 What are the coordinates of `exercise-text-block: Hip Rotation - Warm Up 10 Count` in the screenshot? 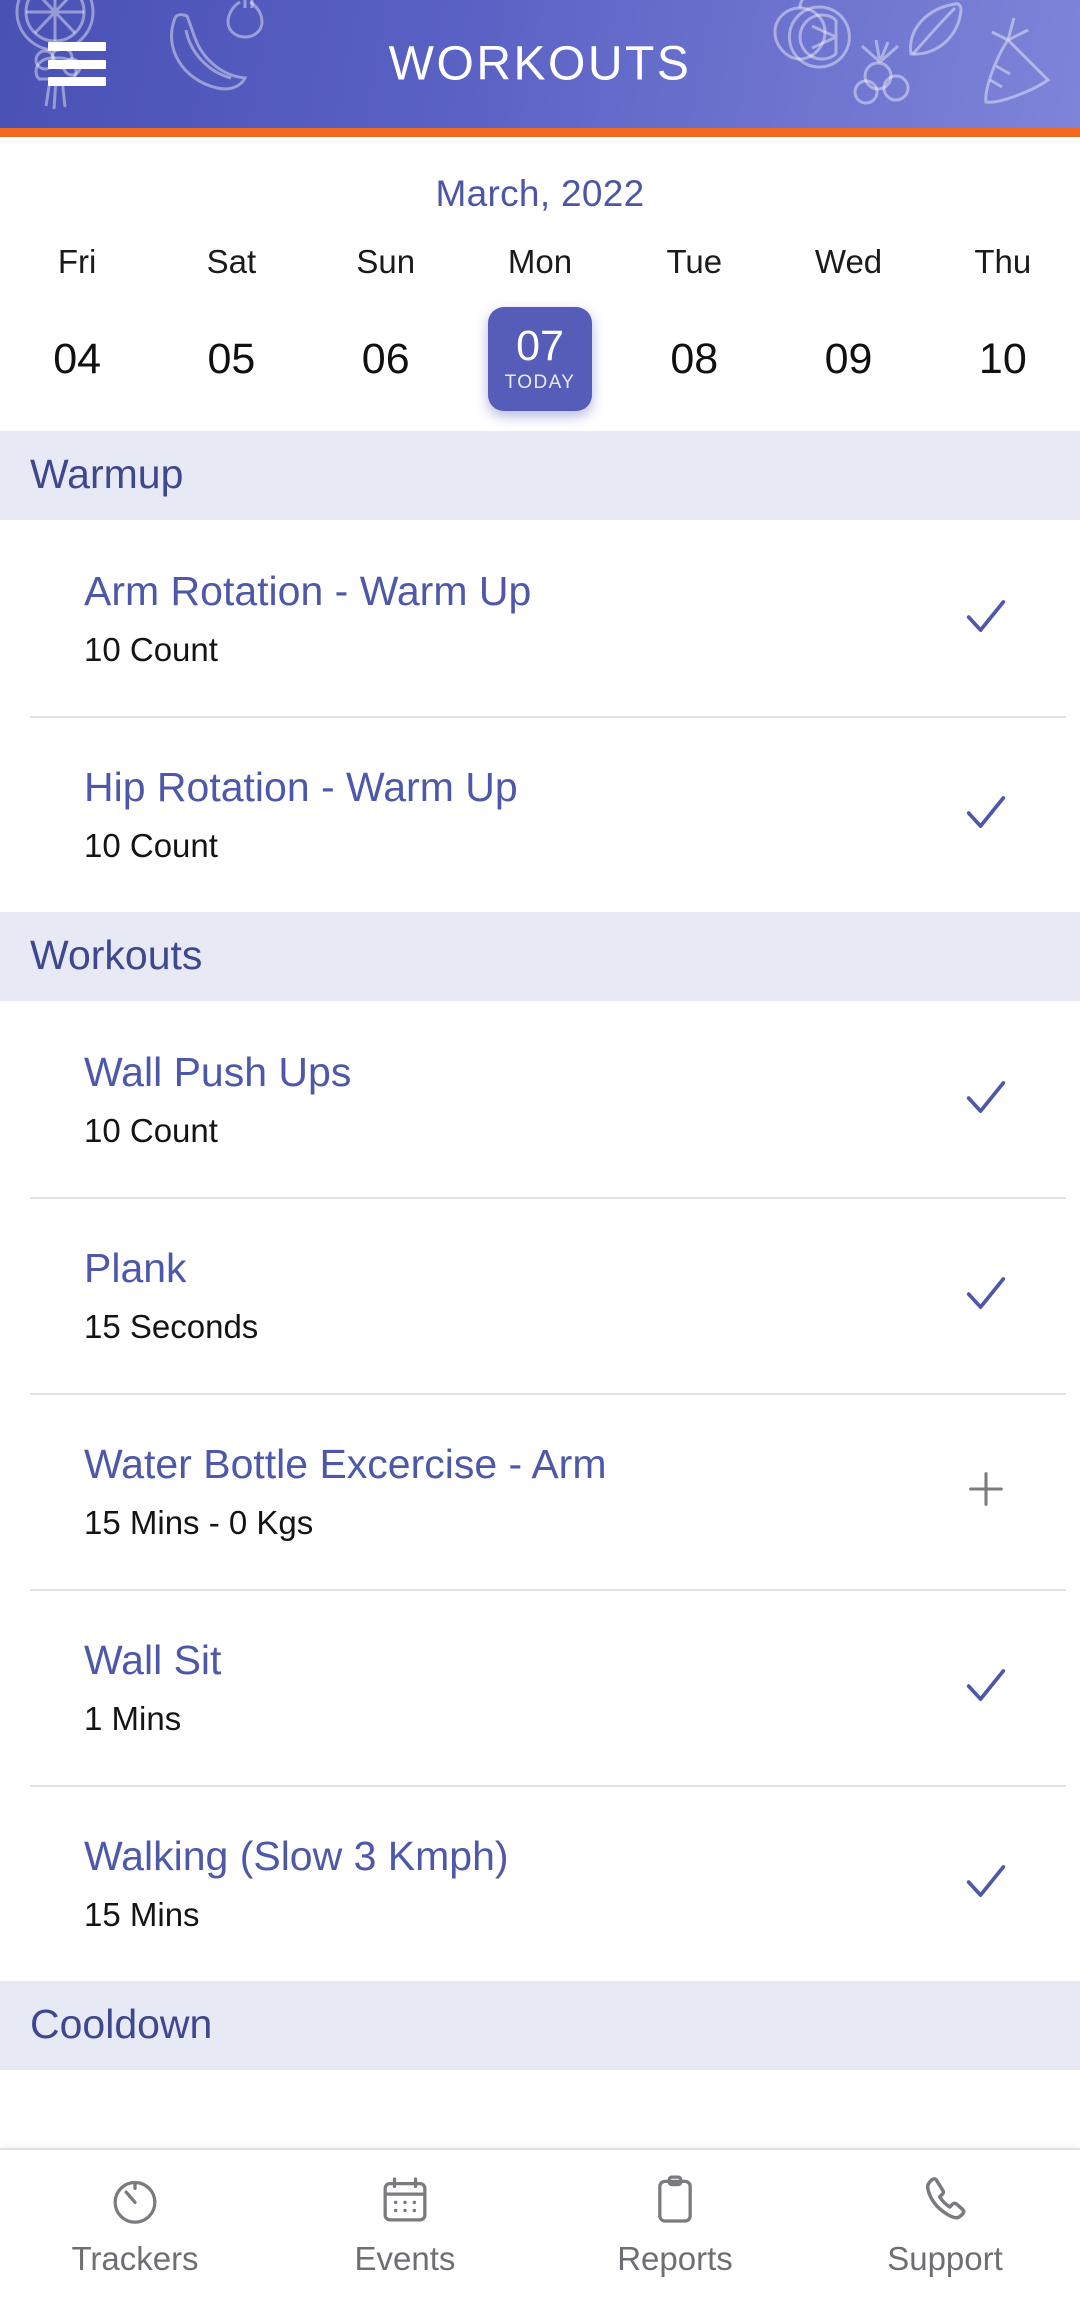 It's located at (505, 814).